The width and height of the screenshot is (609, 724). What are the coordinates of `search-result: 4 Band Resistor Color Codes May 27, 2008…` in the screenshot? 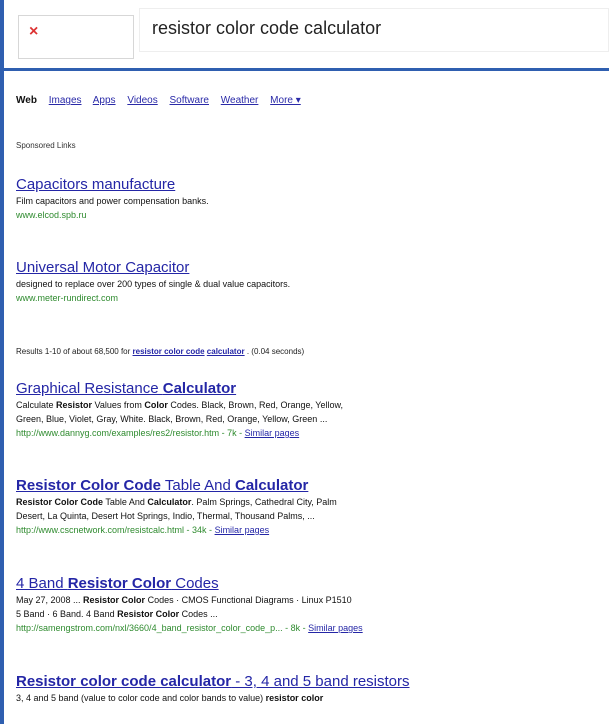 It's located at (311, 605).